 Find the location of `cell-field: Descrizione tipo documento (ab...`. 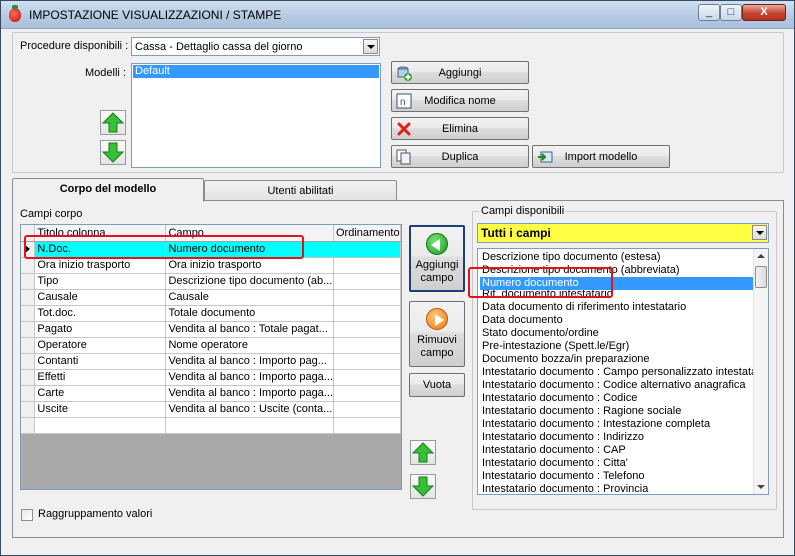

cell-field: Descrizione tipo documento (ab... is located at coordinates (249, 281).